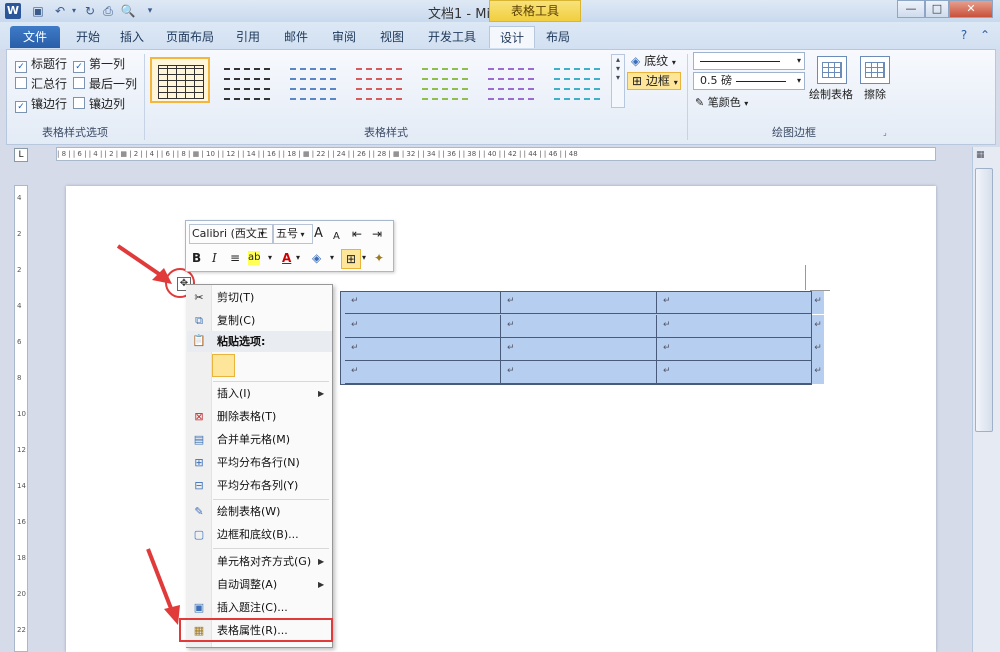 Image resolution: width=1000 pixels, height=652 pixels. I want to click on table-style-grid, so click(180, 80).